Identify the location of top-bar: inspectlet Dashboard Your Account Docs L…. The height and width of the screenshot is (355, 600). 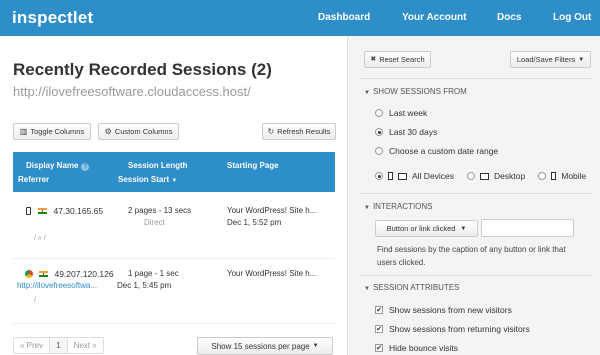
(300, 18).